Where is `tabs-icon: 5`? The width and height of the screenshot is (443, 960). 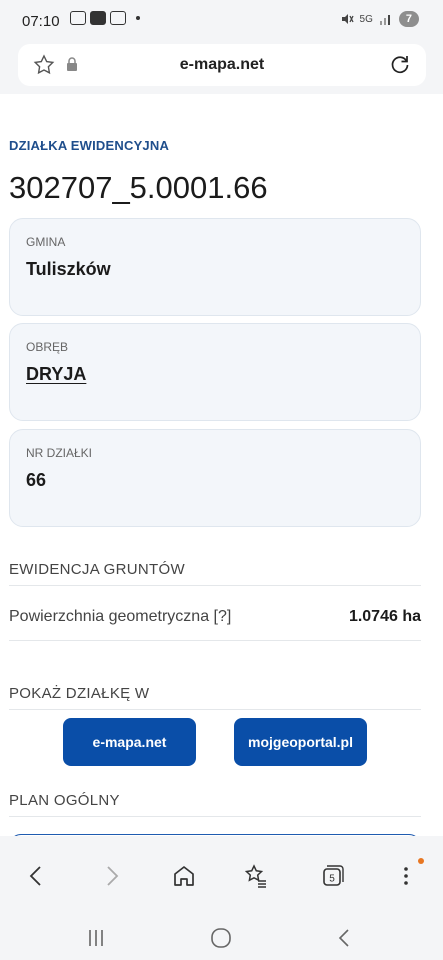 tabs-icon: 5 is located at coordinates (333, 875).